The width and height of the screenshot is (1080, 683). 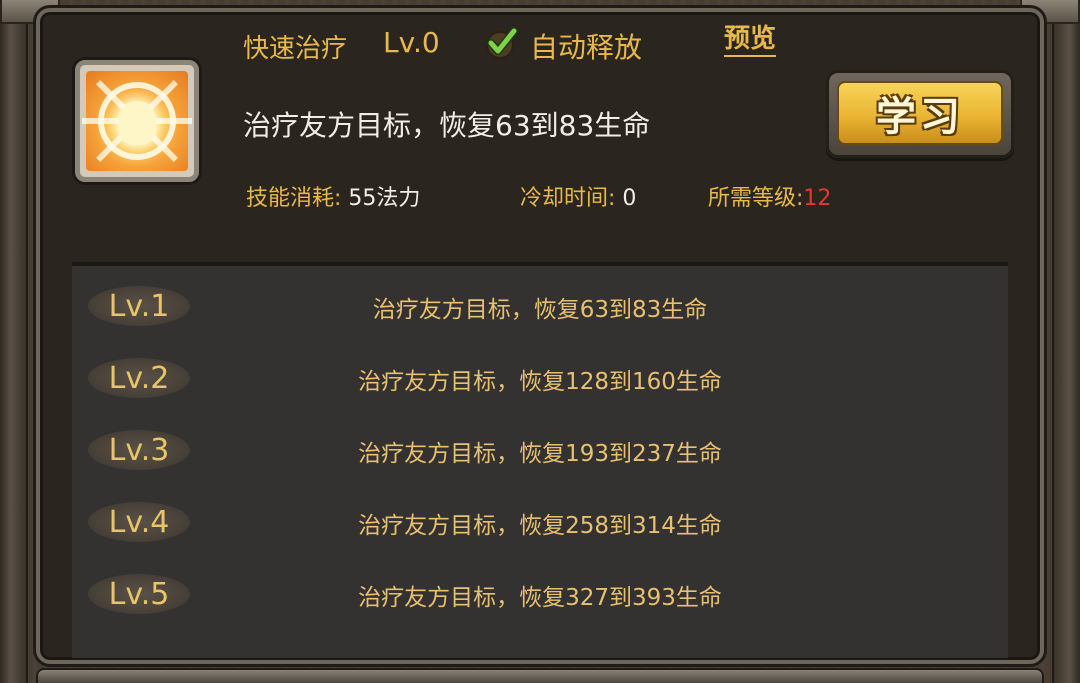 I want to click on level-description: 治疗友方目标，恢复63到83生命, so click(x=540, y=310).